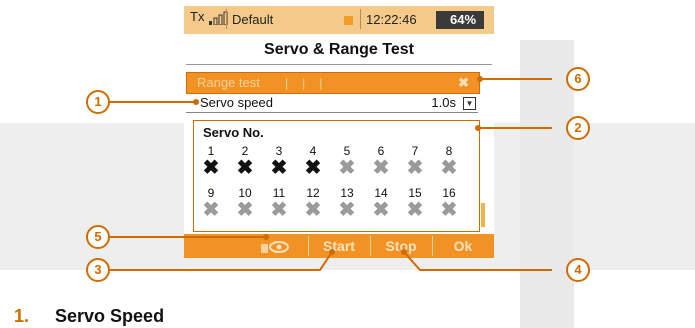 Image resolution: width=695 pixels, height=328 pixels. I want to click on callout-2: 2, so click(578, 128).